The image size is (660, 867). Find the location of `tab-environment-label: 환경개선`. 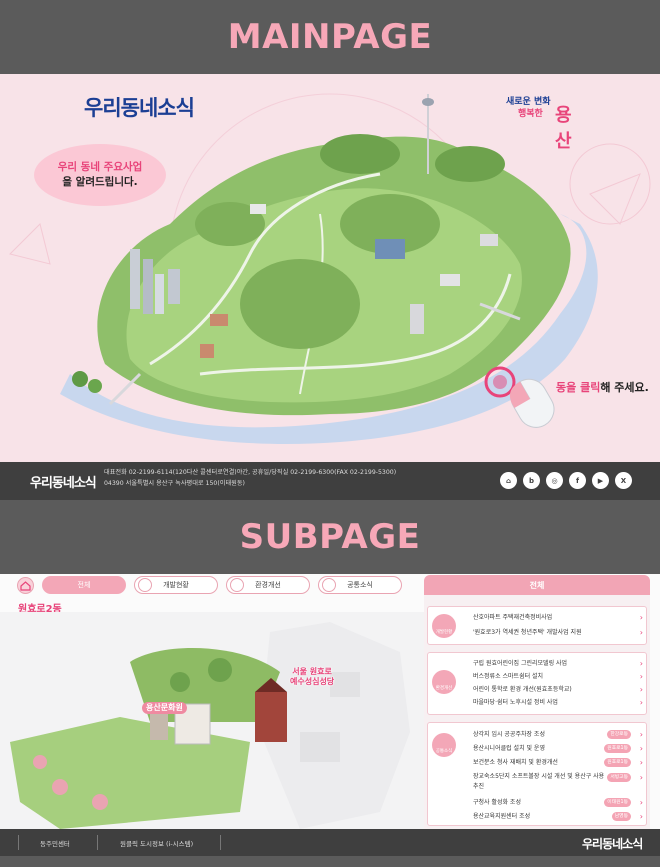

tab-environment-label: 환경개선 is located at coordinates (268, 585).